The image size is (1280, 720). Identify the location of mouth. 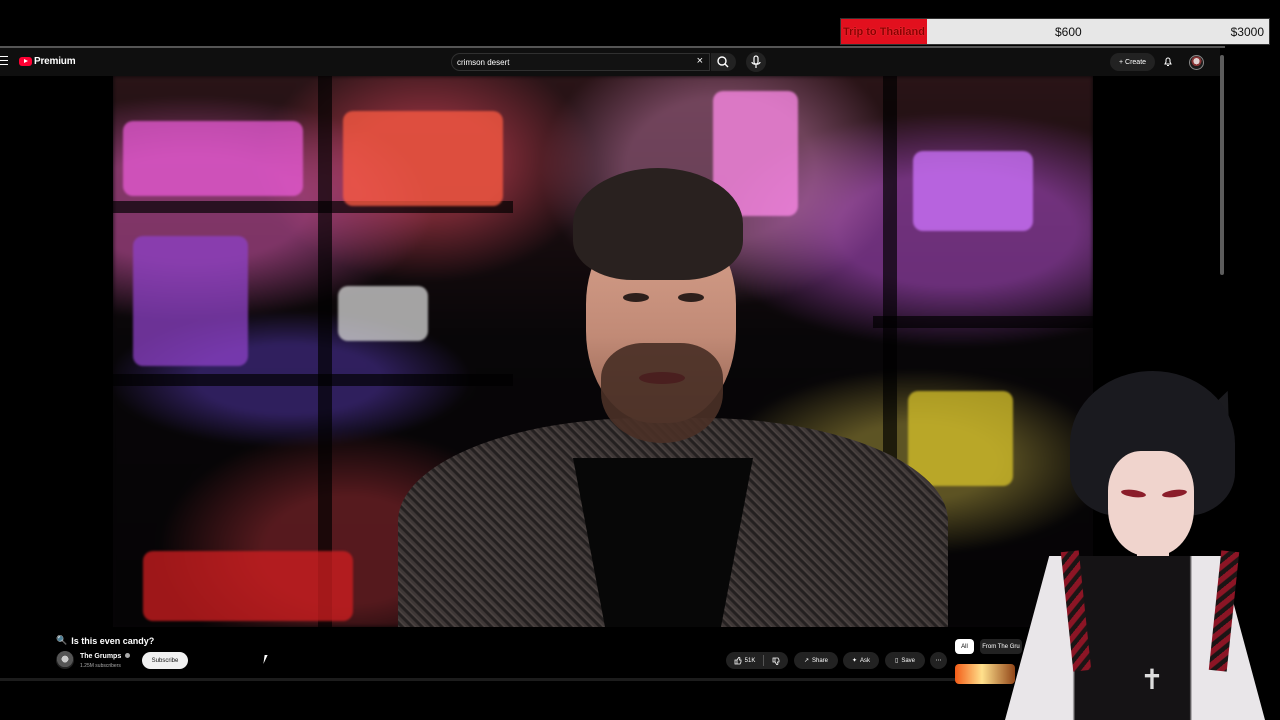
(662, 378).